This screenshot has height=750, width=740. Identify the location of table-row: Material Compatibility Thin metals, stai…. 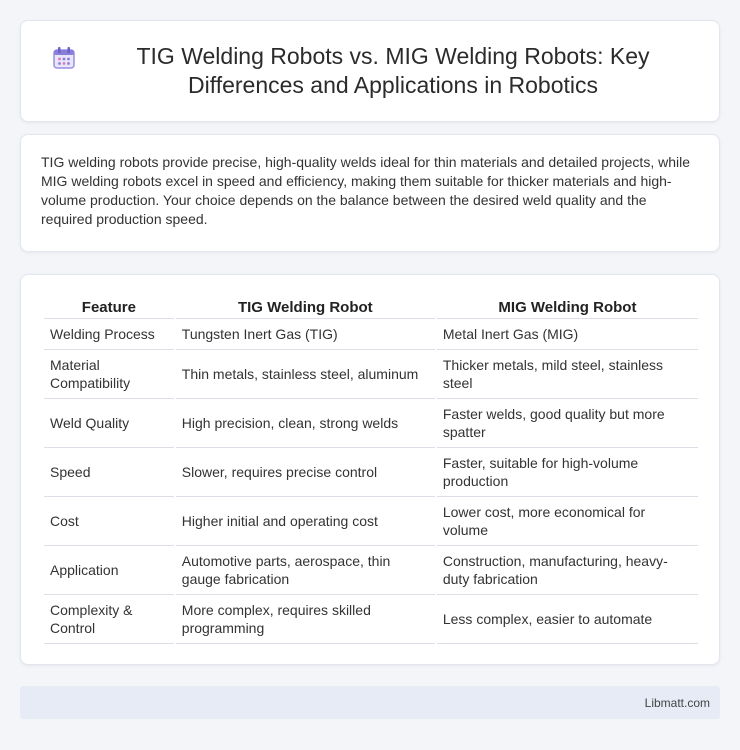
(371, 374).